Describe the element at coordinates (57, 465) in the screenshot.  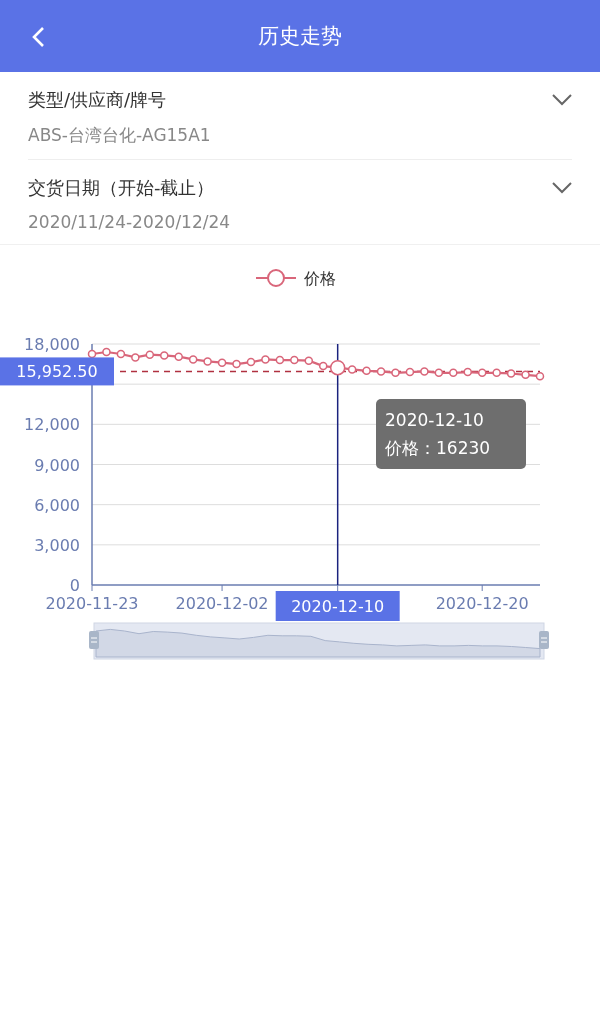
I see `y-axis-label: 9,000` at that location.